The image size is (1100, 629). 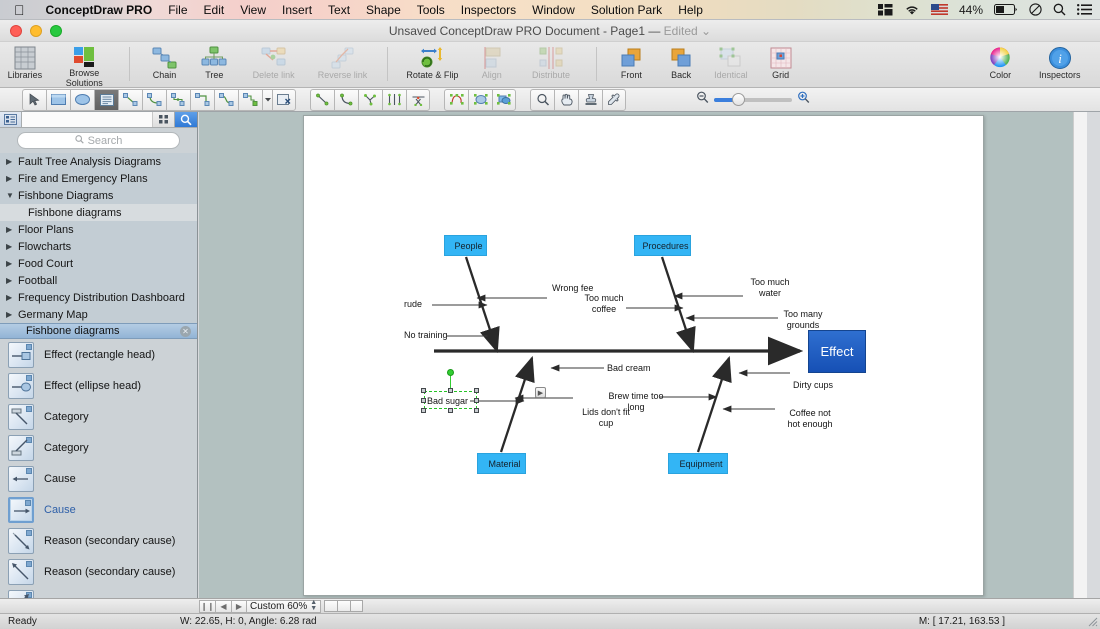 I want to click on eyedropper-tool, so click(x=614, y=99).